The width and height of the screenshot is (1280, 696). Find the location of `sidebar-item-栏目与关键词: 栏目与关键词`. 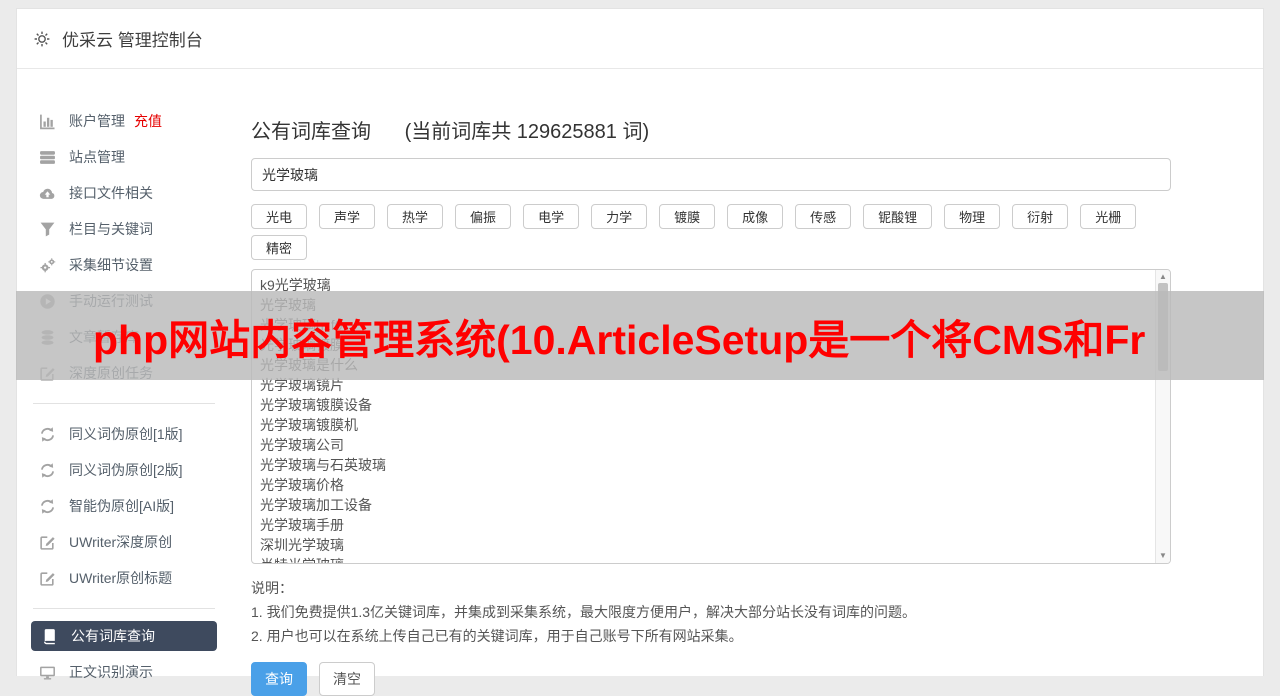

sidebar-item-栏目与关键词: 栏目与关键词 is located at coordinates (127, 229).